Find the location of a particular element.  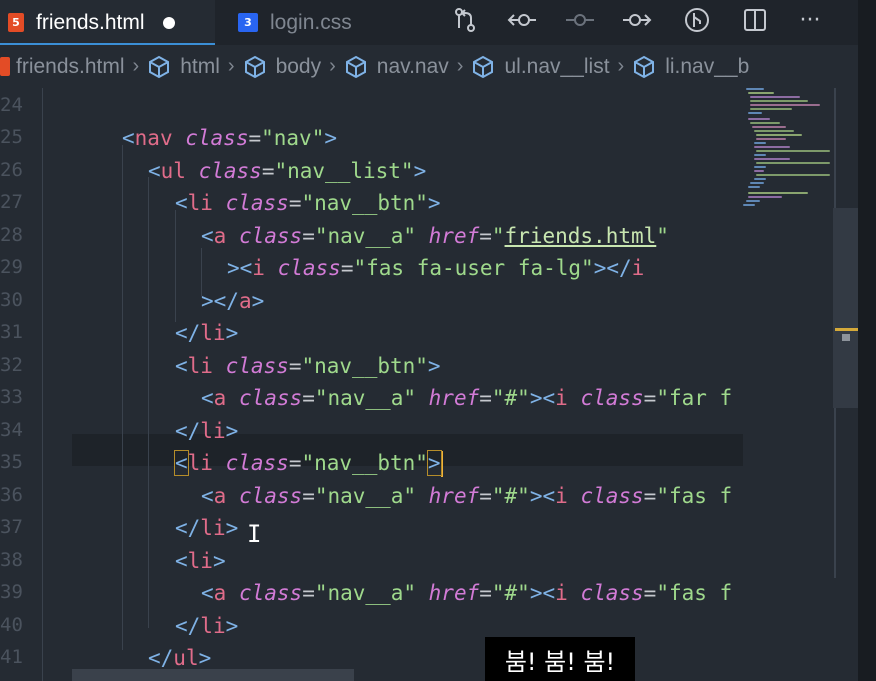

go-forward-icon is located at coordinates (637, 20).